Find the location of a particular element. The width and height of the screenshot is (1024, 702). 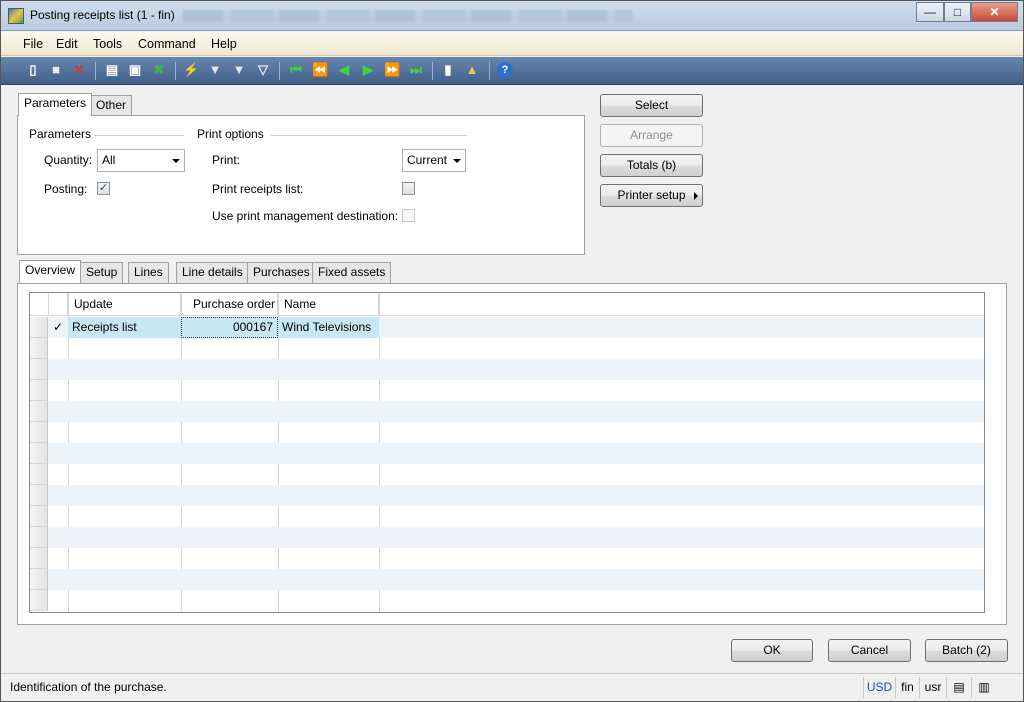

print-icon: ▤ is located at coordinates (112, 70).